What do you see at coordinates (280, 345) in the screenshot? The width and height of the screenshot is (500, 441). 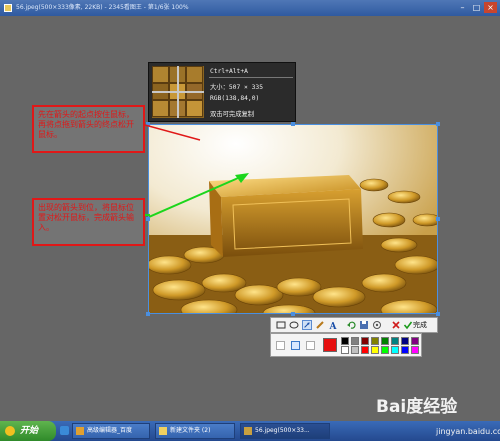 I see `pen-size-small` at bounding box center [280, 345].